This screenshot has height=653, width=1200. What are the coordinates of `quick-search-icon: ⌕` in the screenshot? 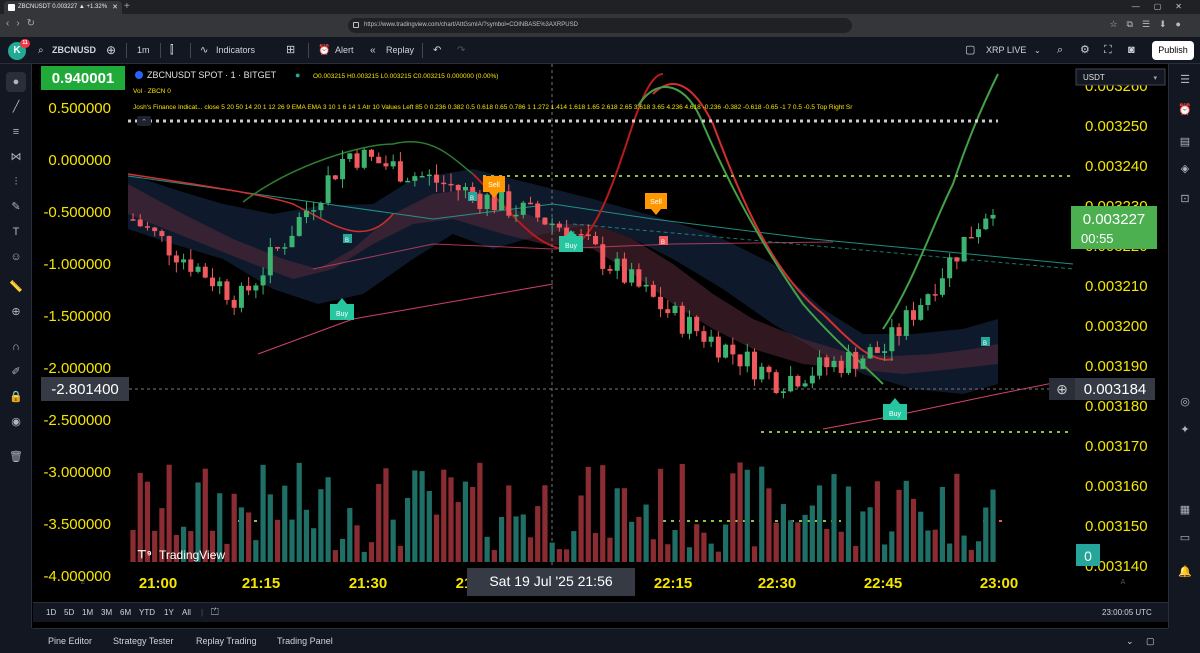 It's located at (1060, 50).